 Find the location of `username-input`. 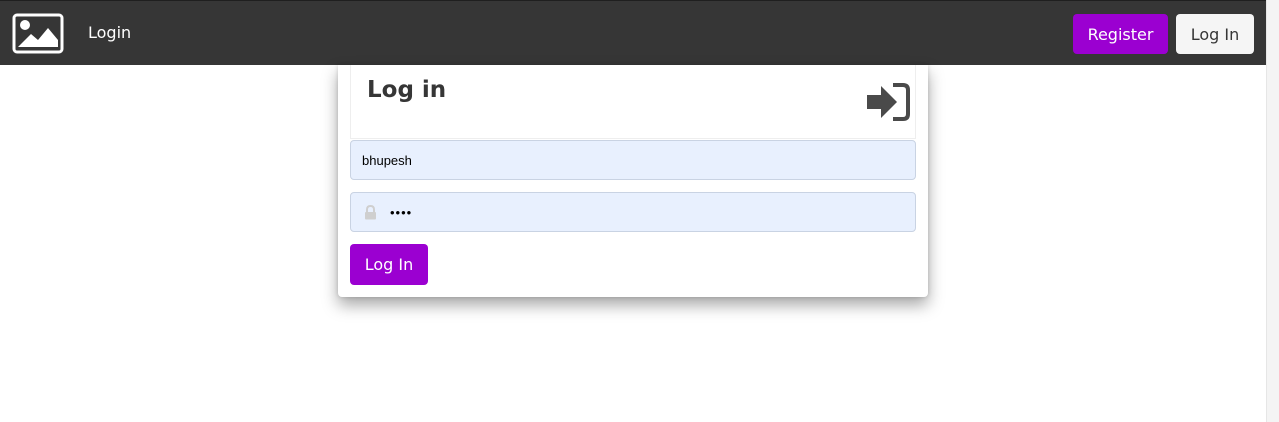

username-input is located at coordinates (633, 160).